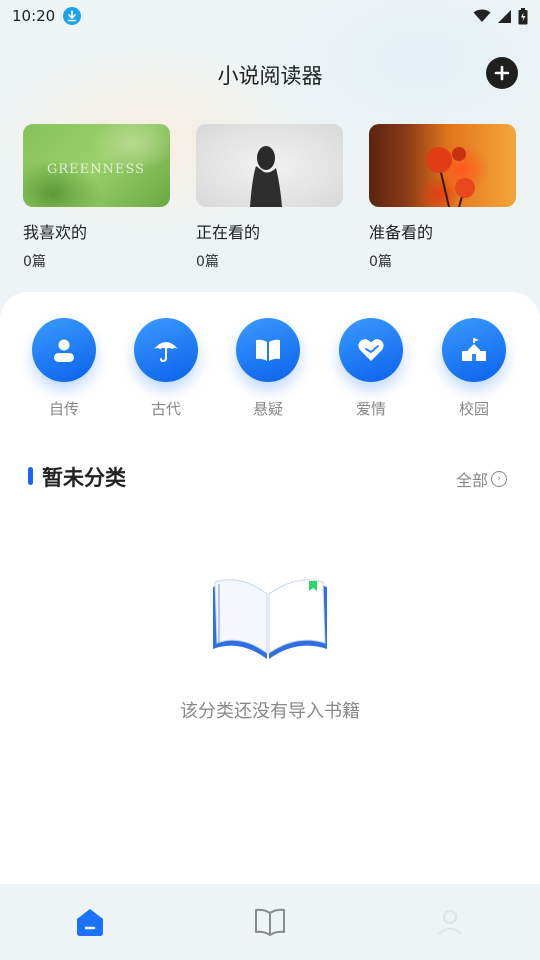  Describe the element at coordinates (523, 15) in the screenshot. I see `battery-icon` at that location.